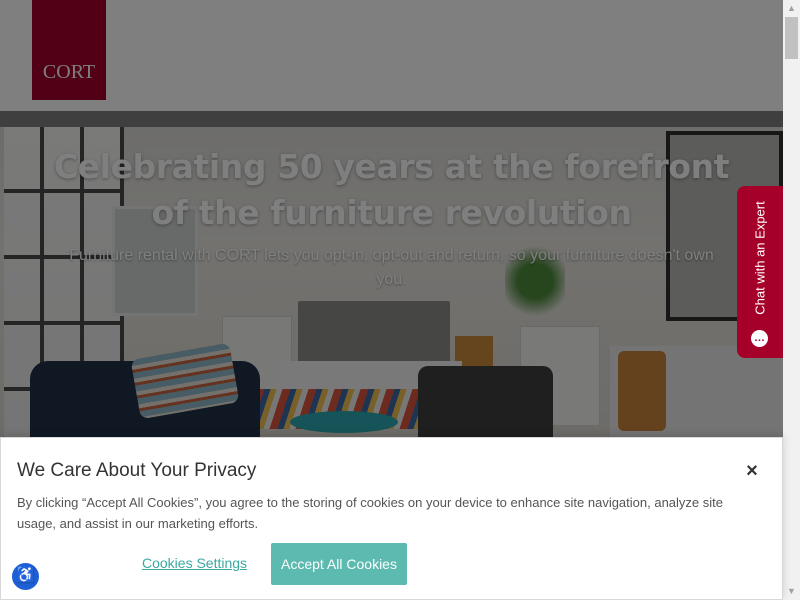 The width and height of the screenshot is (800, 600). What do you see at coordinates (791, 38) in the screenshot?
I see `scroll-thumb` at bounding box center [791, 38].